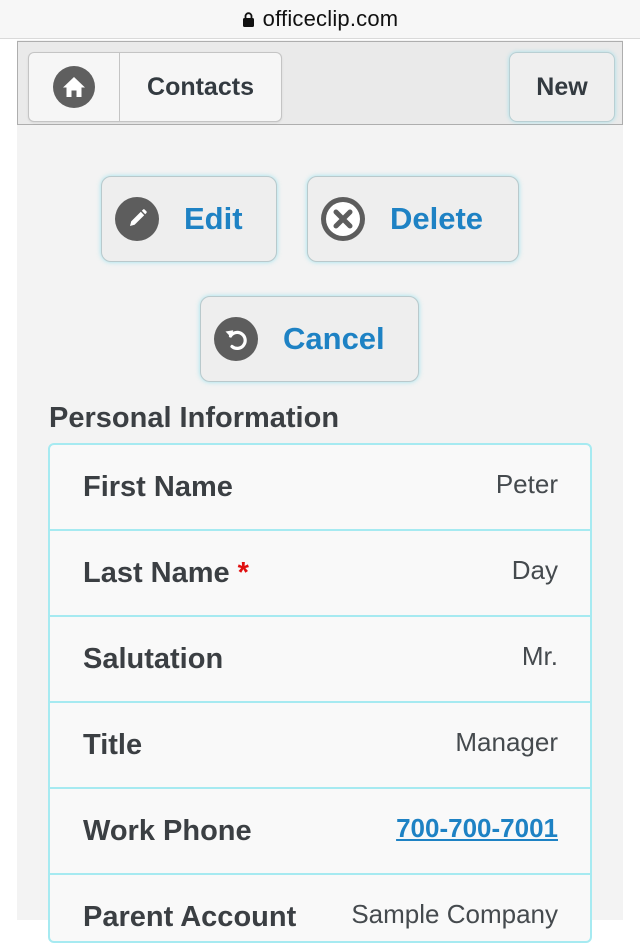  What do you see at coordinates (539, 656) in the screenshot?
I see `field-value: Mr.` at bounding box center [539, 656].